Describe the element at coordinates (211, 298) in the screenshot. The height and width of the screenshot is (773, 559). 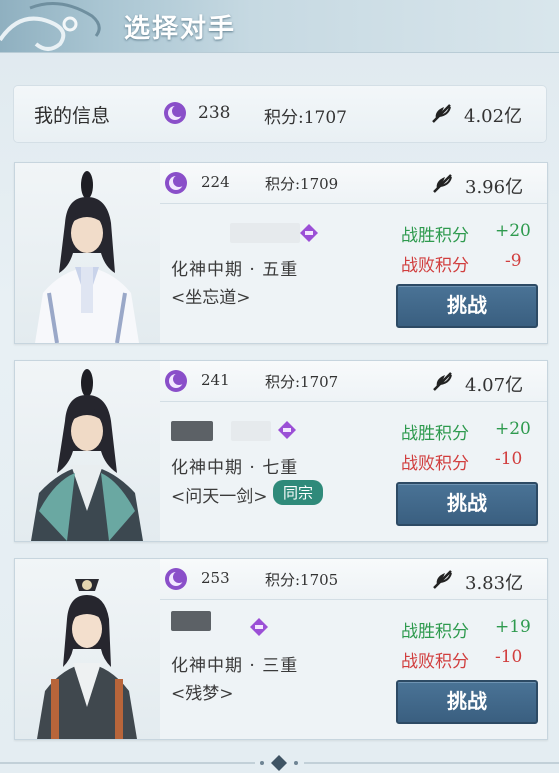
I see `sect-name: <坐忘道>` at that location.